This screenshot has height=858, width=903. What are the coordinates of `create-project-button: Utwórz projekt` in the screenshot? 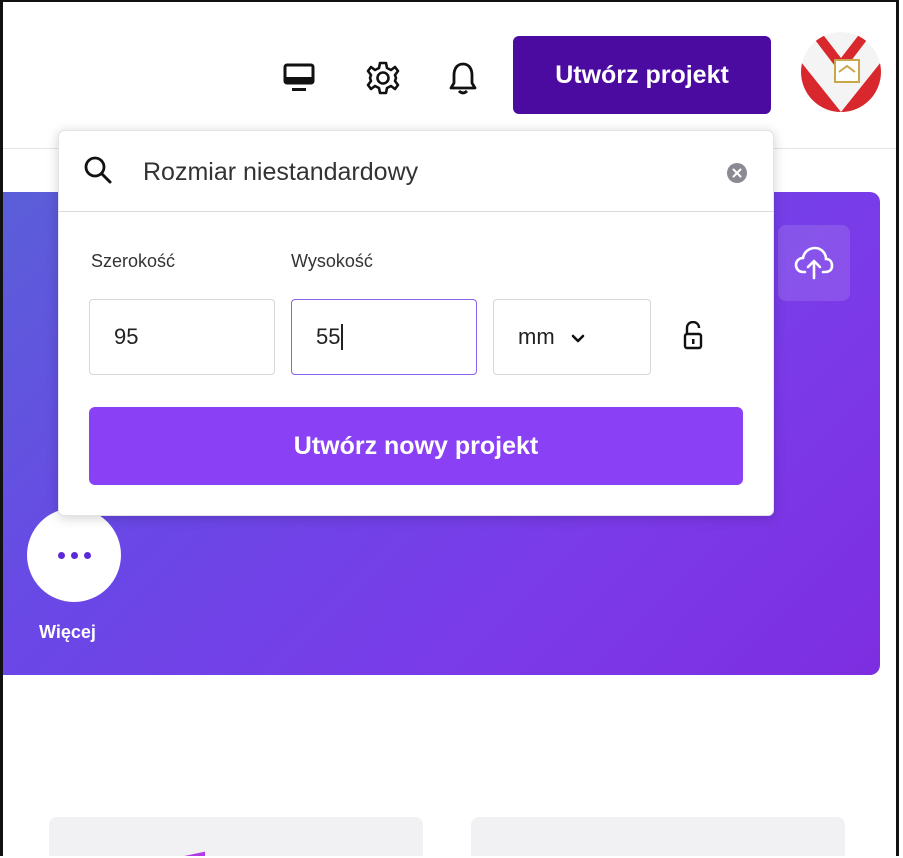 It's located at (642, 75).